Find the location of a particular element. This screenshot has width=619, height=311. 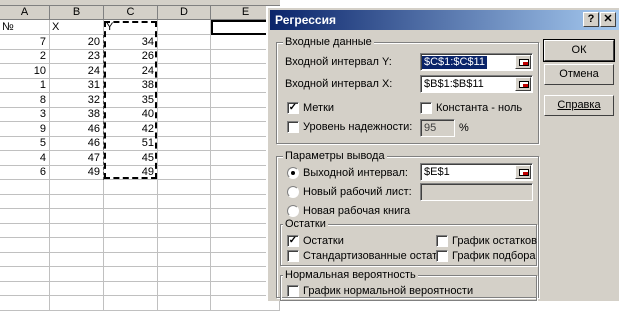

labels-checkbox: ✓ is located at coordinates (293, 108).